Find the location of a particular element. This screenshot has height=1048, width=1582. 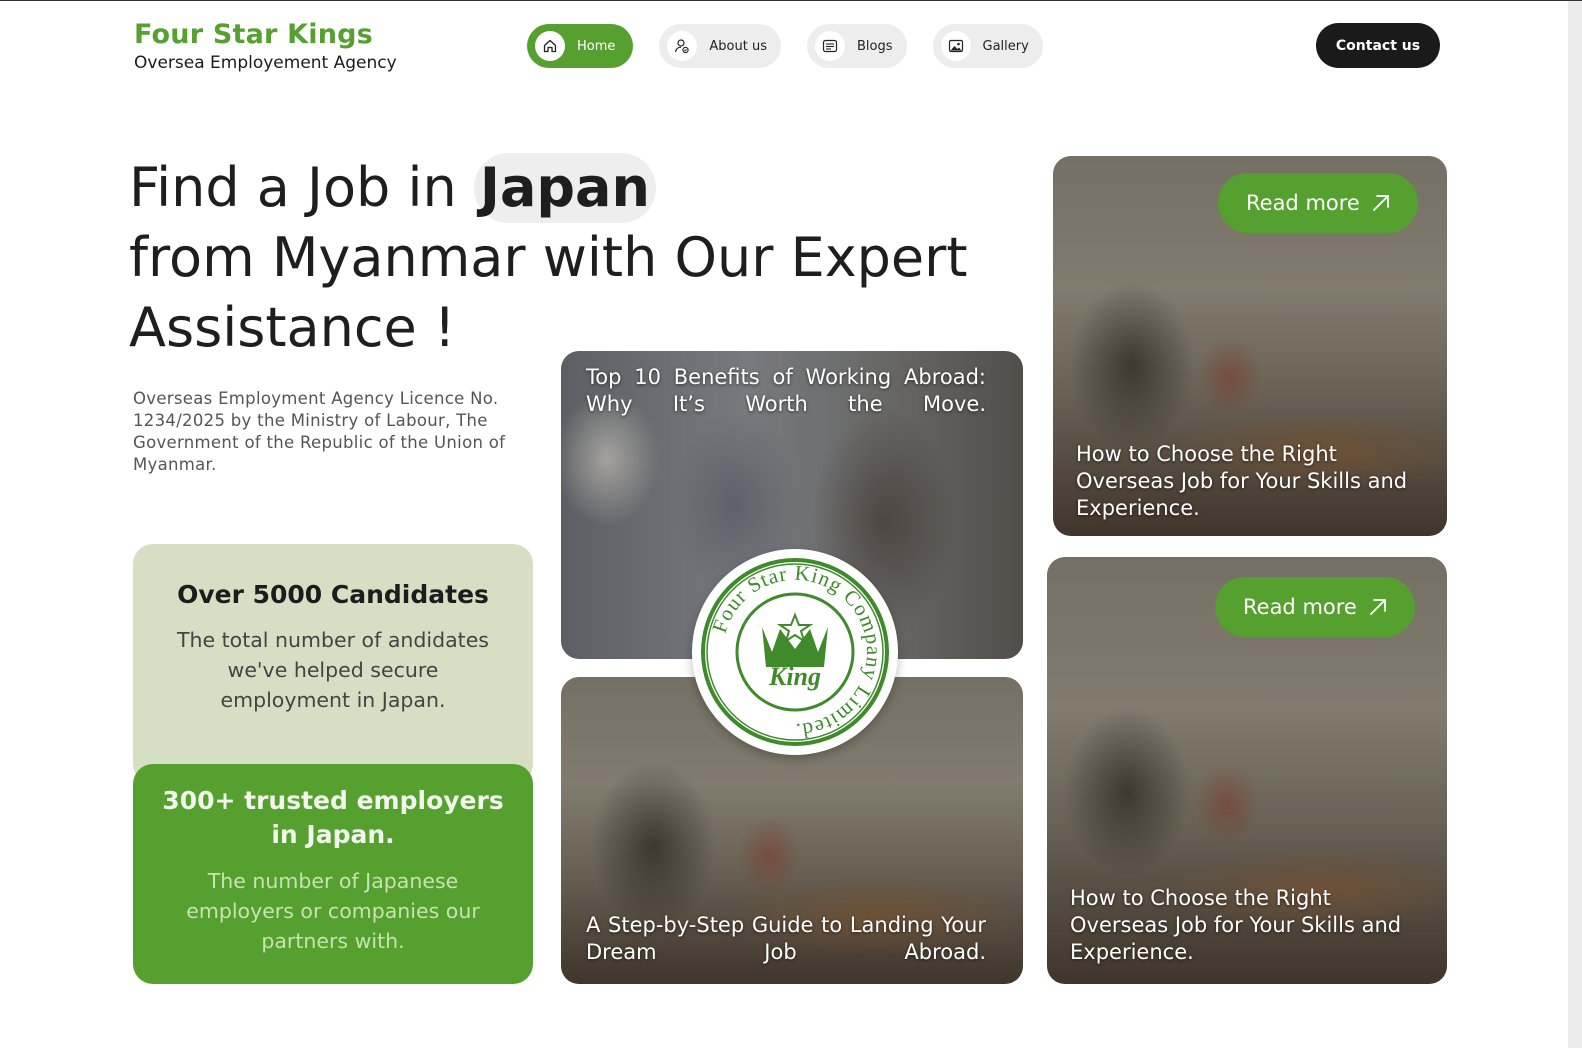

brand-subtitle: Oversea Employement Agency is located at coordinates (265, 63).